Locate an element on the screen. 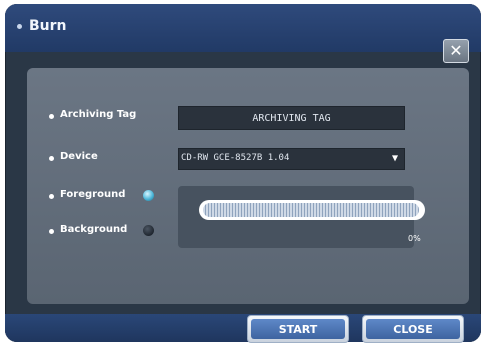 The width and height of the screenshot is (486, 347). progress-bar is located at coordinates (311, 210).